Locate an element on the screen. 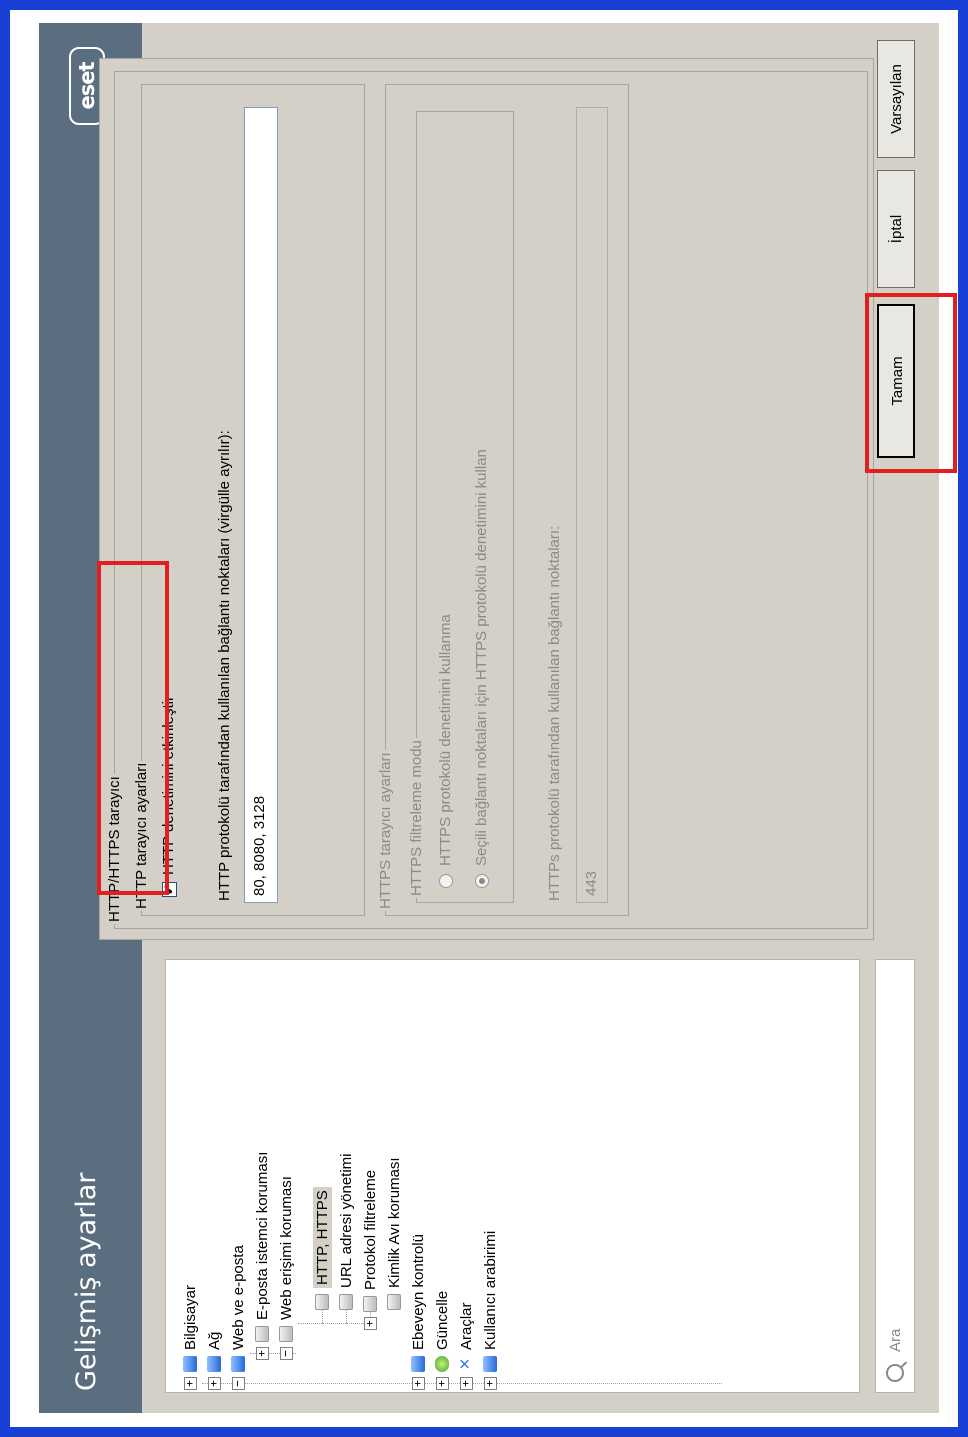 The height and width of the screenshot is (1437, 968). http-ports-input: 80, 8080, 3128 is located at coordinates (261, 505).